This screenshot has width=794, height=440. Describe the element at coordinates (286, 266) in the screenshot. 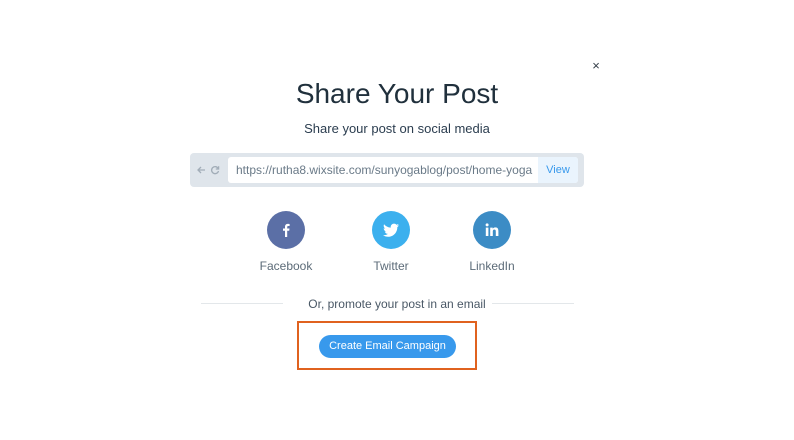

I see `facebook-label: Facebook` at that location.